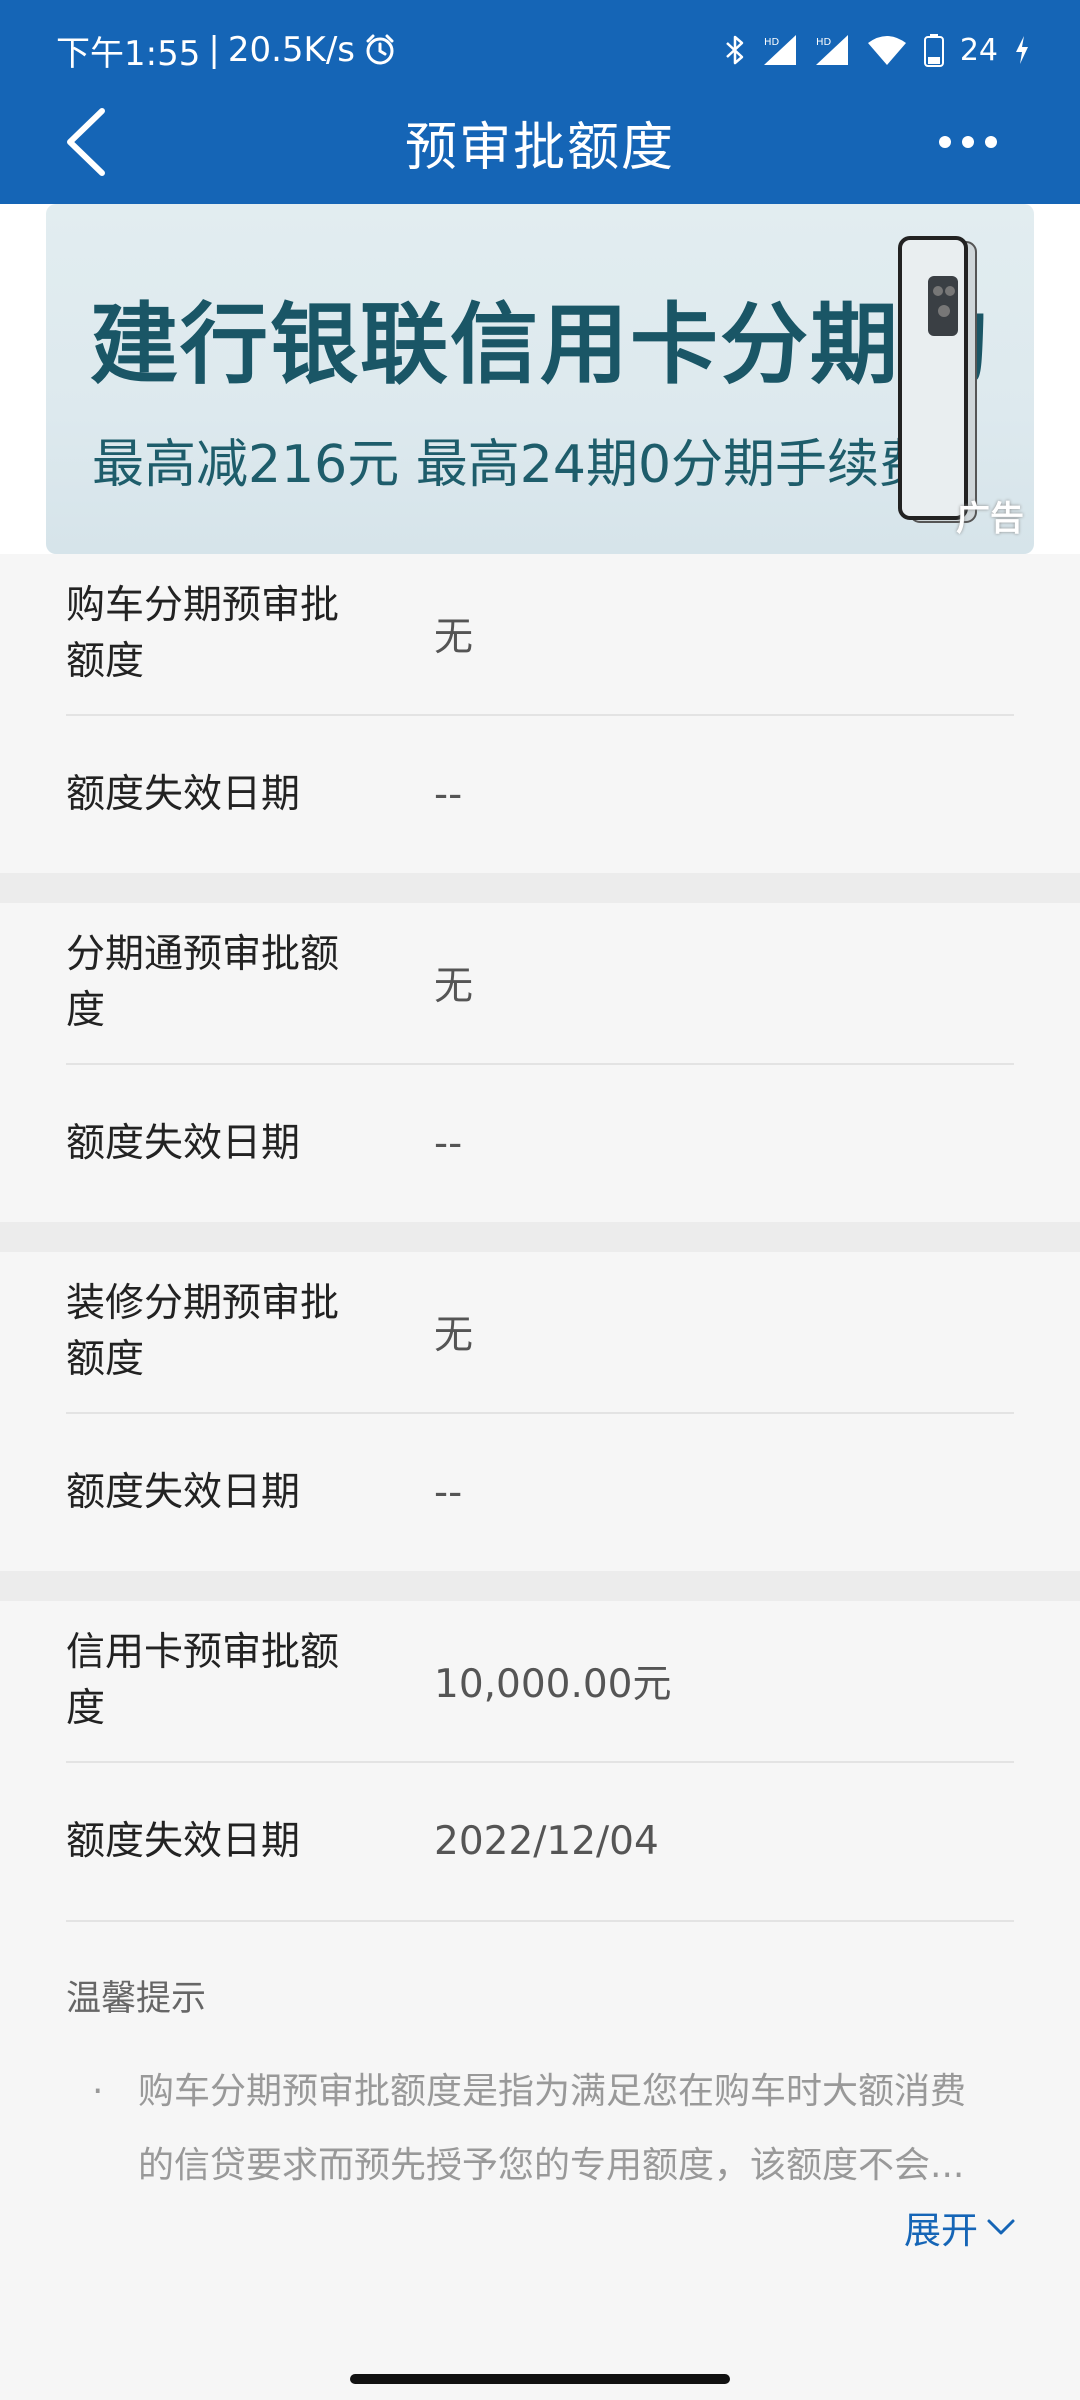 This screenshot has width=1080, height=2400. What do you see at coordinates (552, 2091) in the screenshot?
I see `tips-line-1: 购车分期预审批额度是指为满足您在购车时大额消费` at bounding box center [552, 2091].